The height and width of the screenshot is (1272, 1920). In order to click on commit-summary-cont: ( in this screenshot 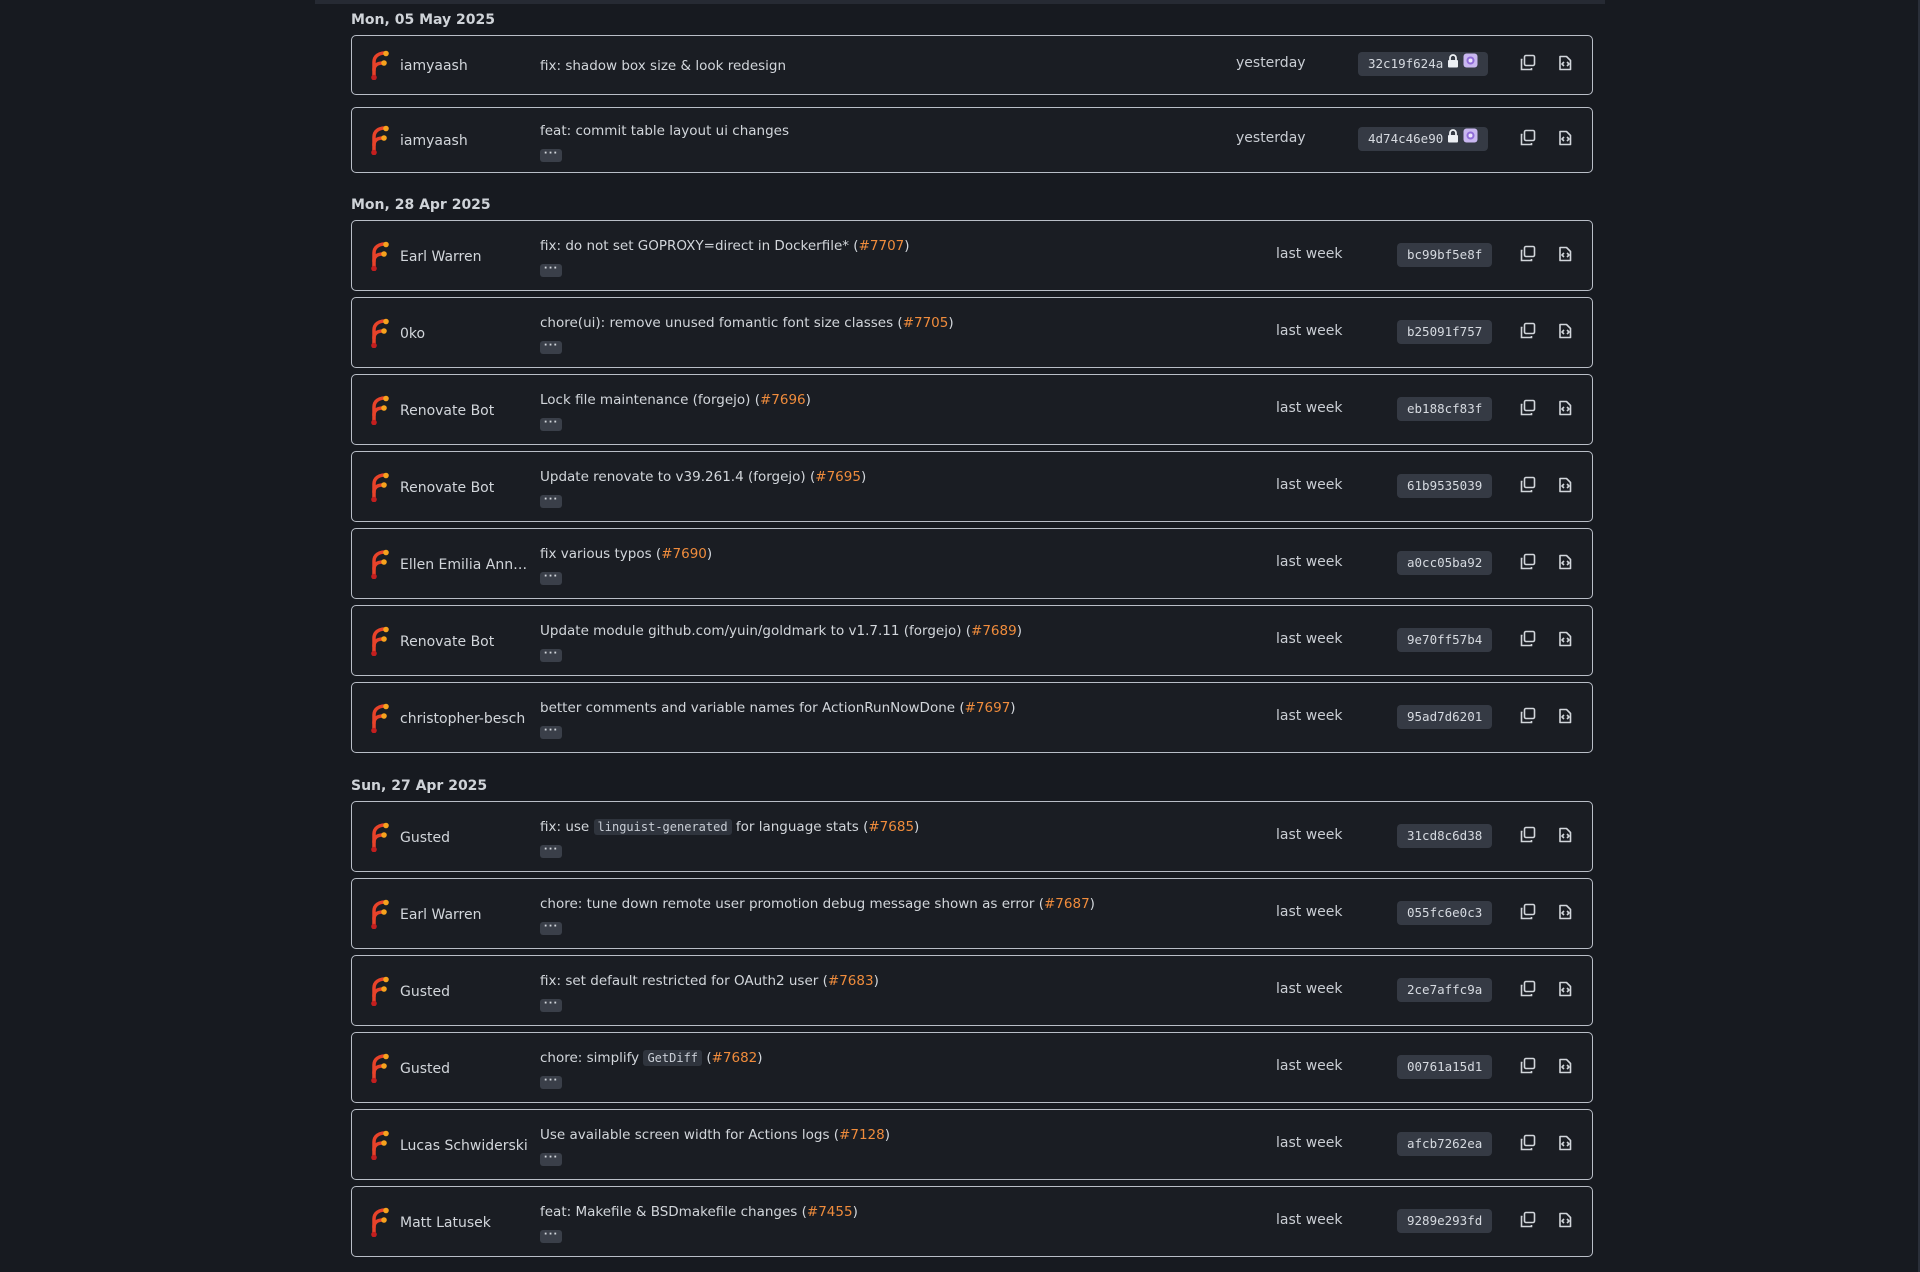, I will do `click(706, 1058)`.